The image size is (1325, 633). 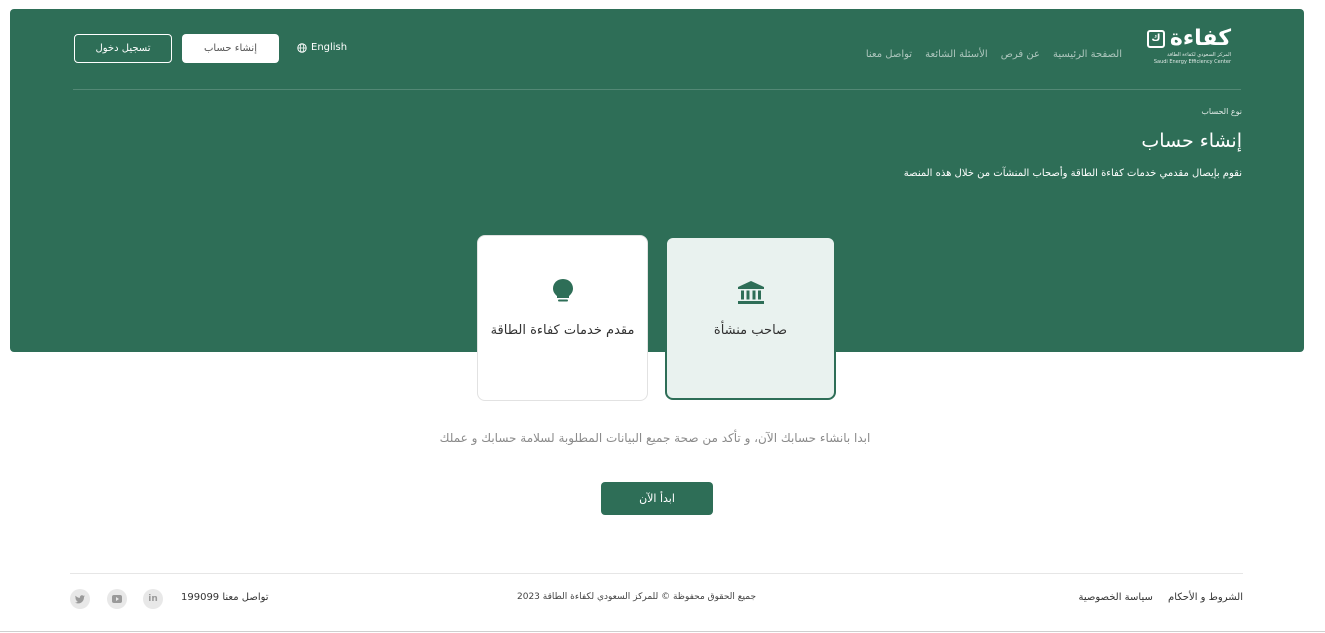 What do you see at coordinates (1155, 597) in the screenshot?
I see `footer-links: الشروط و الأحكام سياسة الخصوصية` at bounding box center [1155, 597].